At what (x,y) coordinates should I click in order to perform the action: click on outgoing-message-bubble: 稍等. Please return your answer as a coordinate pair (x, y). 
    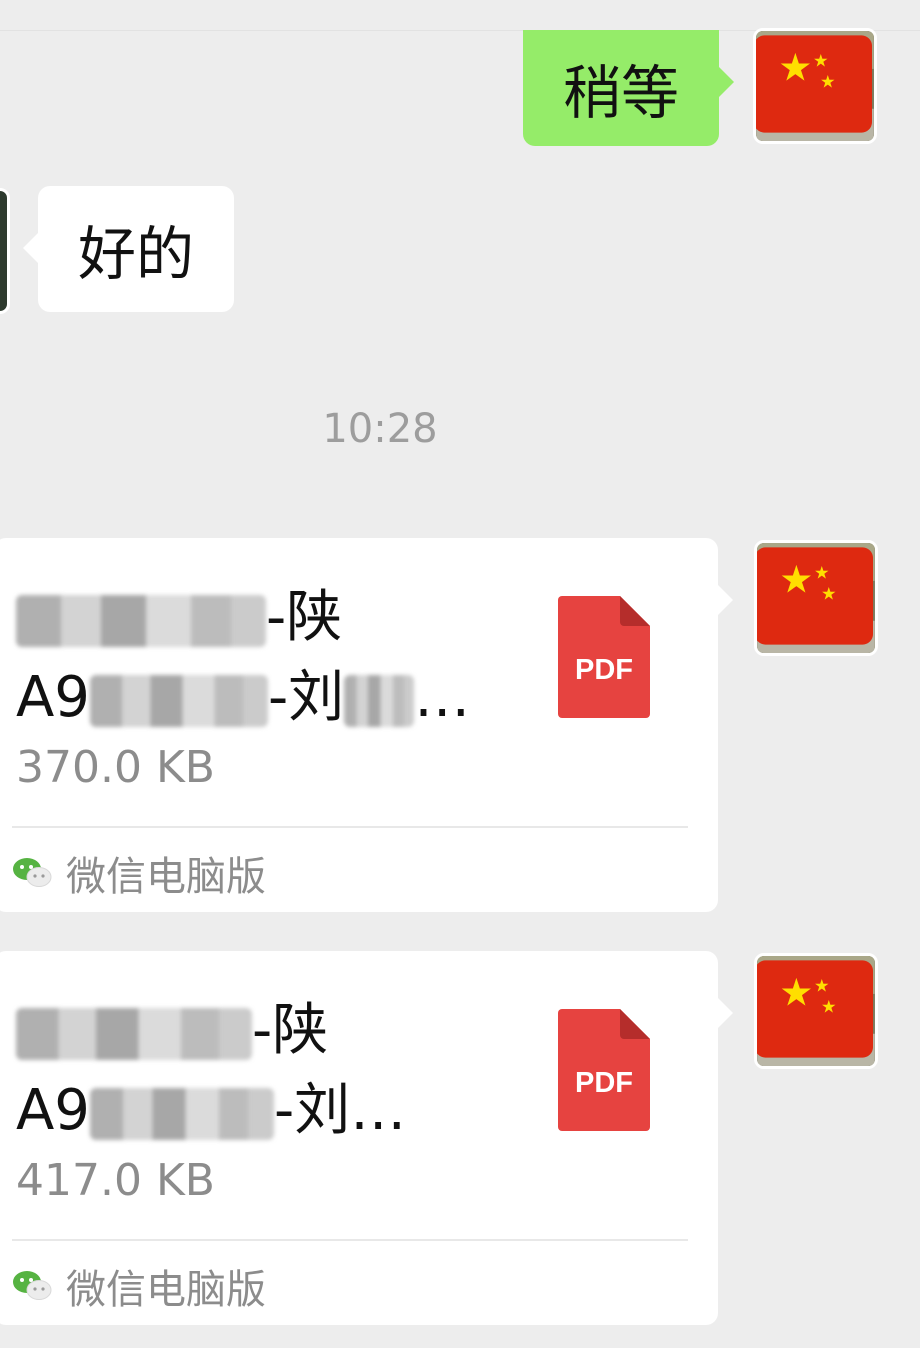
    Looking at the image, I should click on (628, 88).